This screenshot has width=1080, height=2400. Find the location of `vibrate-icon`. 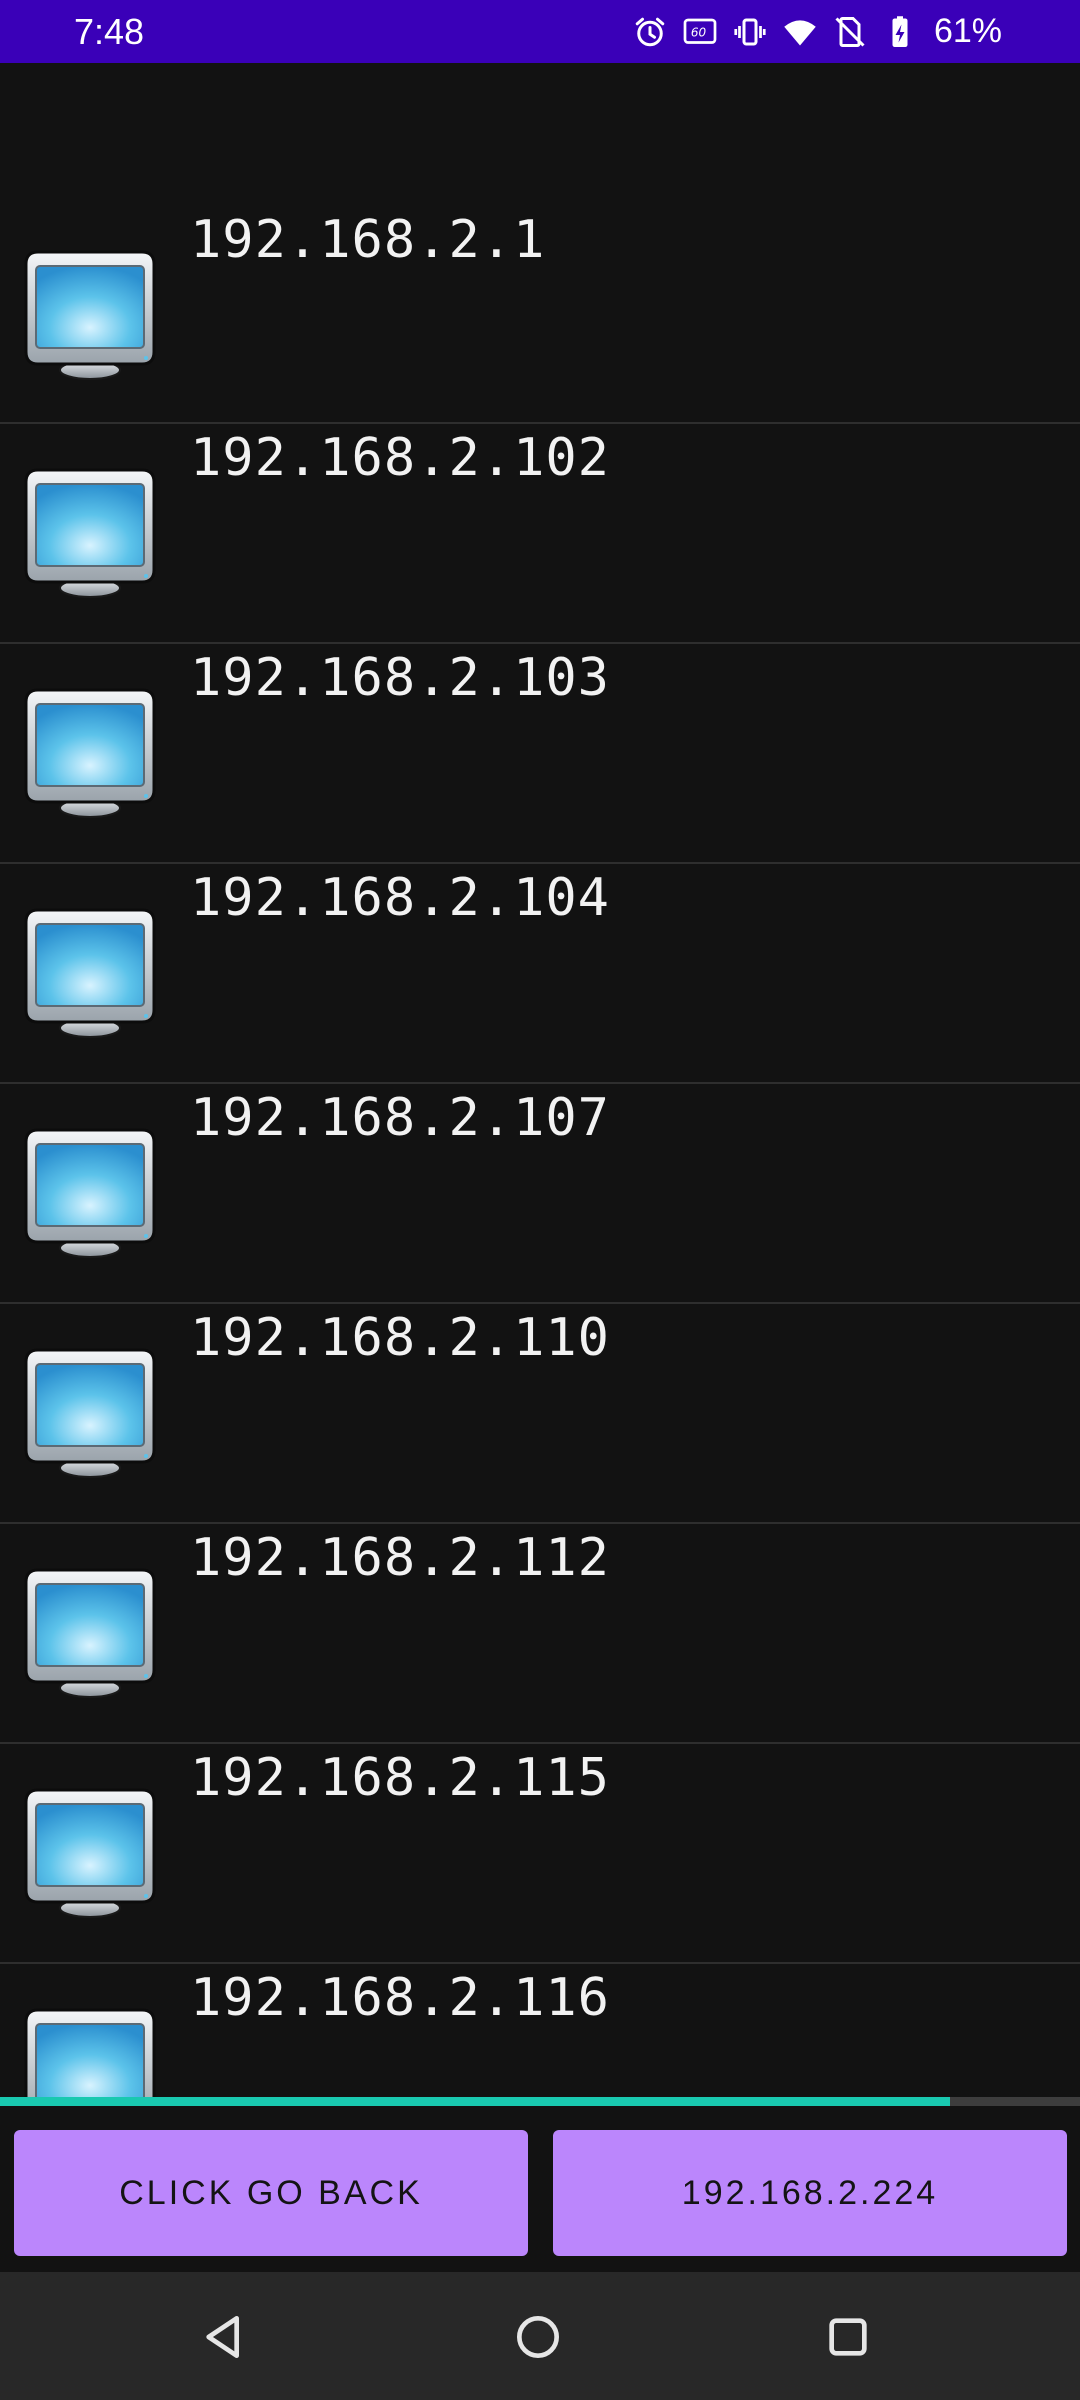

vibrate-icon is located at coordinates (750, 32).